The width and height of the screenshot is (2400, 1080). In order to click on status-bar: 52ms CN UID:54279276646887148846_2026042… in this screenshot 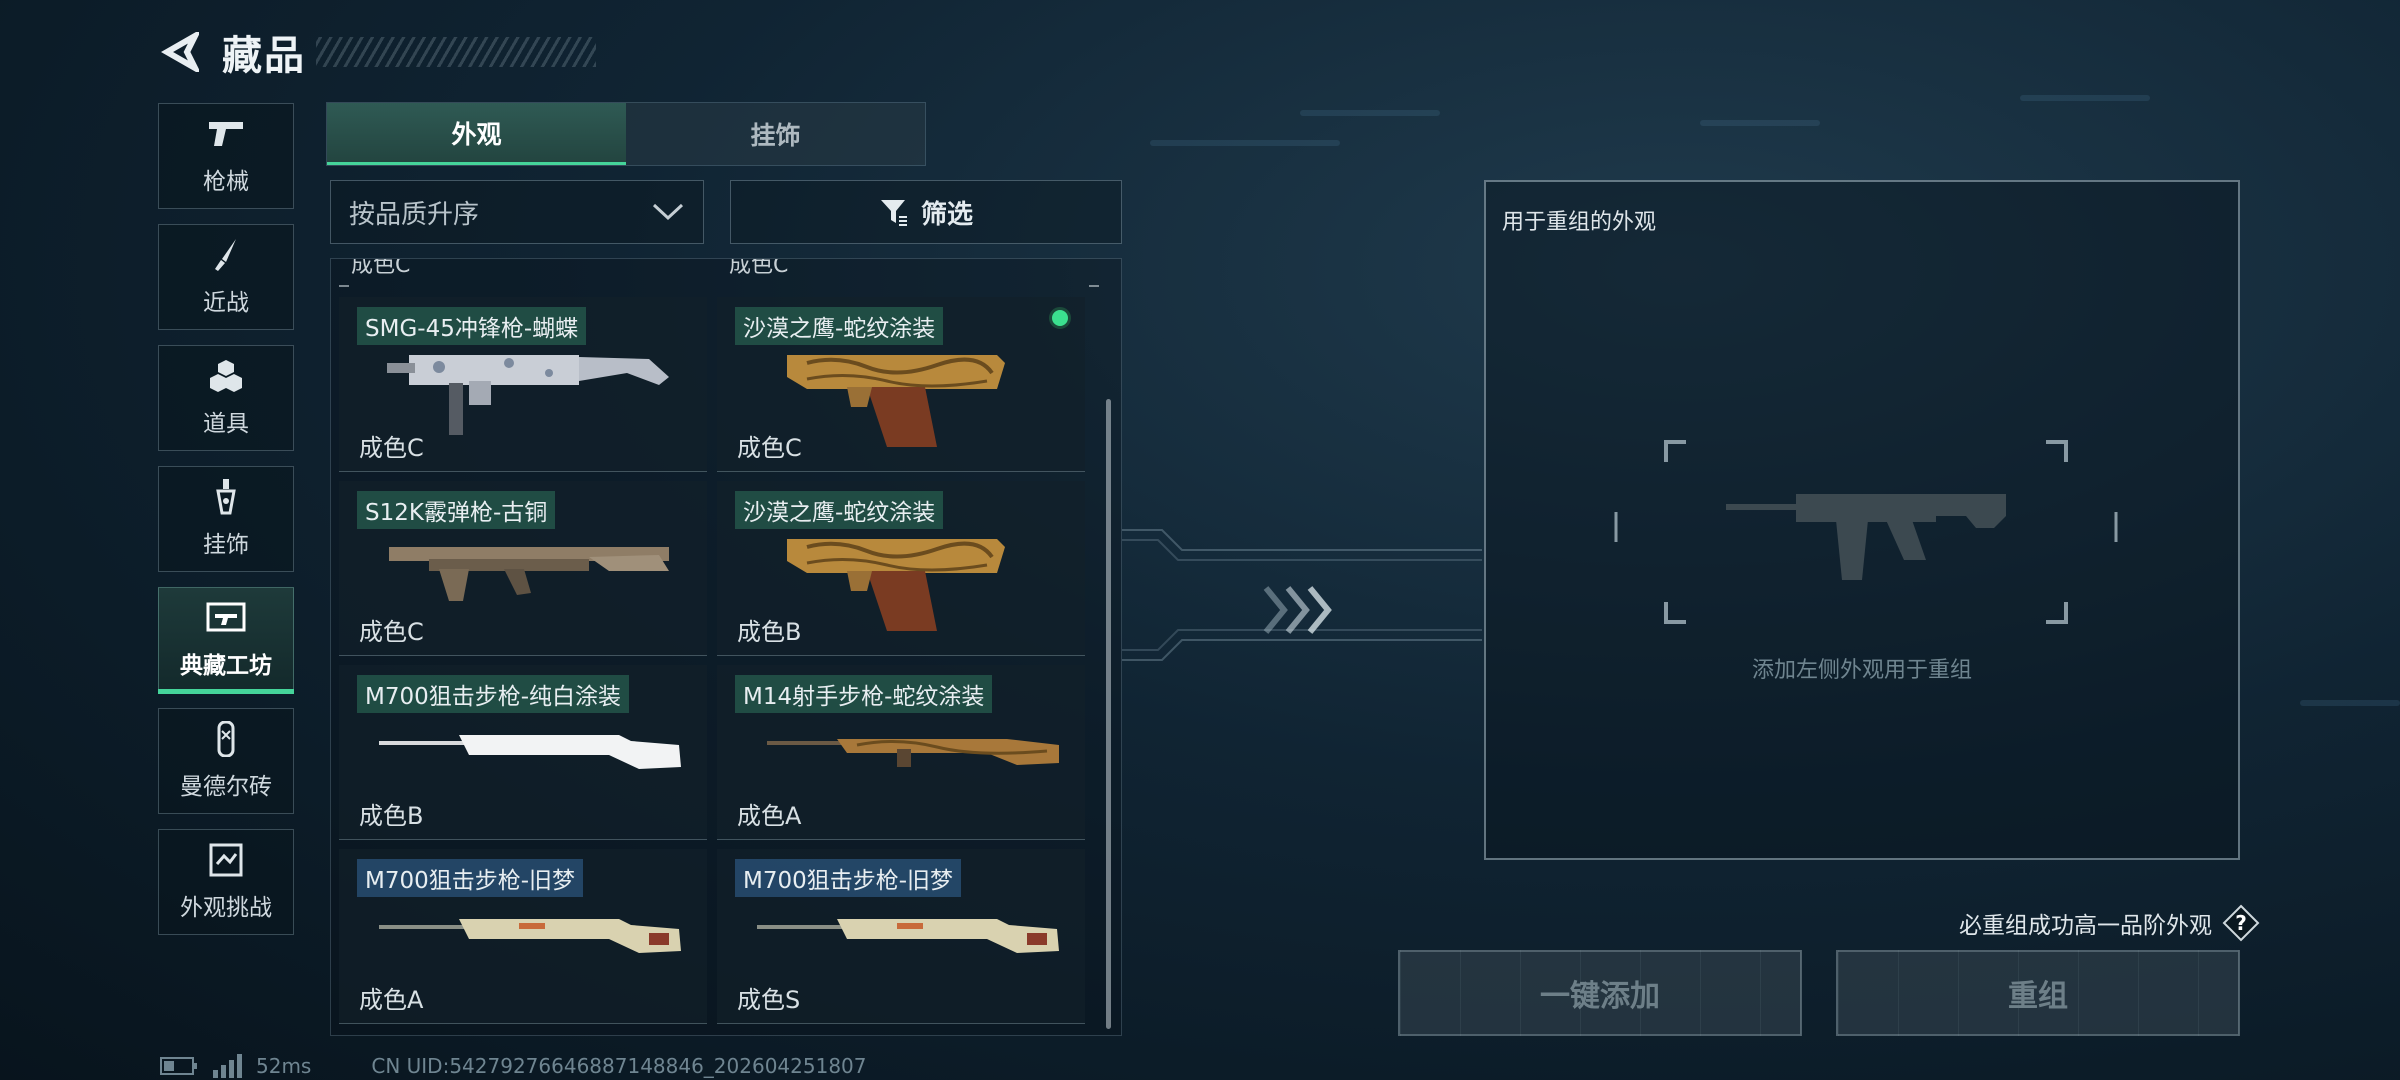, I will do `click(513, 1066)`.